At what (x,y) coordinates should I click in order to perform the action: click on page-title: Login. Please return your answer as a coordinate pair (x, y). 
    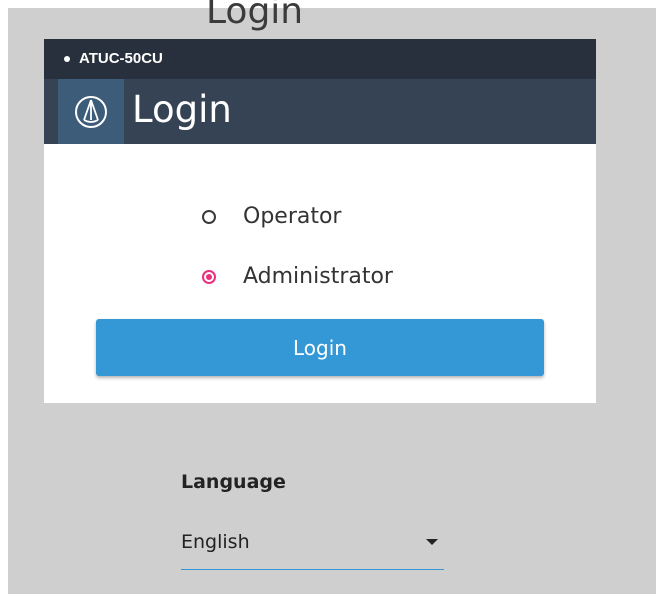
    Looking at the image, I should click on (182, 109).